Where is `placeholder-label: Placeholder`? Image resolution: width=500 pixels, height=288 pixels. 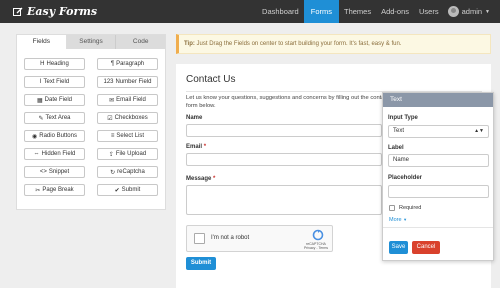
placeholder-label: Placeholder is located at coordinates (405, 178).